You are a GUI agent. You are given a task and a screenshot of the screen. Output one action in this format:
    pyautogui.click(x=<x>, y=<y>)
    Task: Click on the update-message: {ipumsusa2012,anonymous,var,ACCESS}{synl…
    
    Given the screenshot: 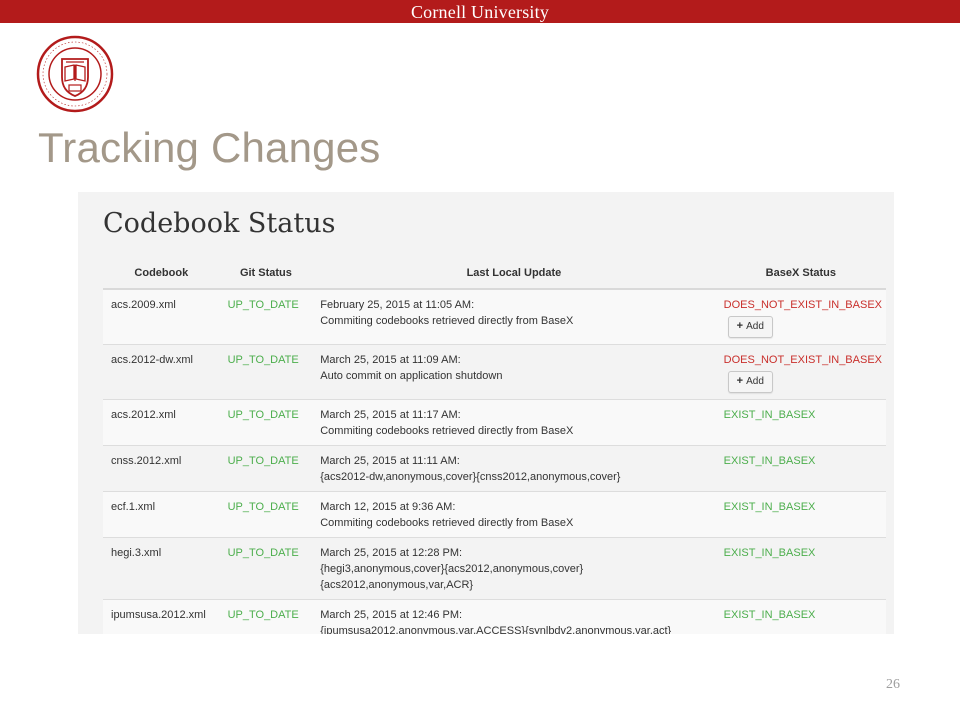 What is the action you would take?
    pyautogui.click(x=496, y=629)
    